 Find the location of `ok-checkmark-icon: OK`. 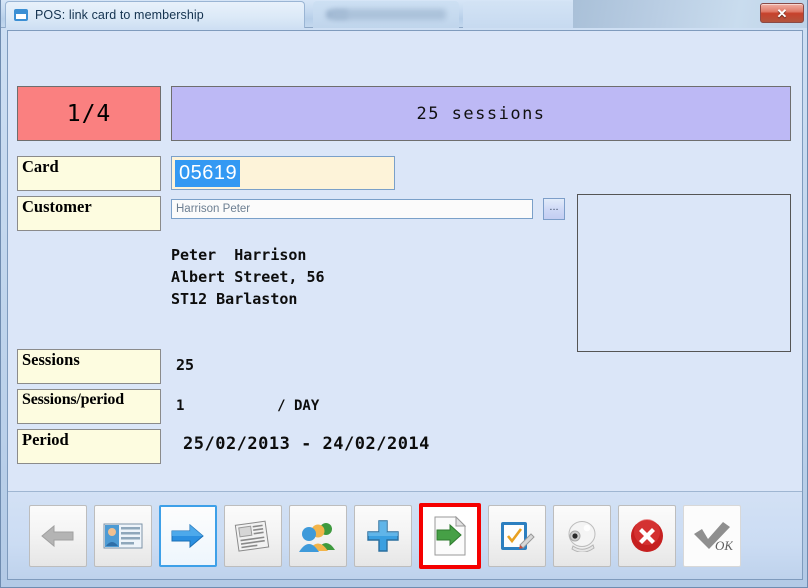

ok-checkmark-icon: OK is located at coordinates (712, 536).